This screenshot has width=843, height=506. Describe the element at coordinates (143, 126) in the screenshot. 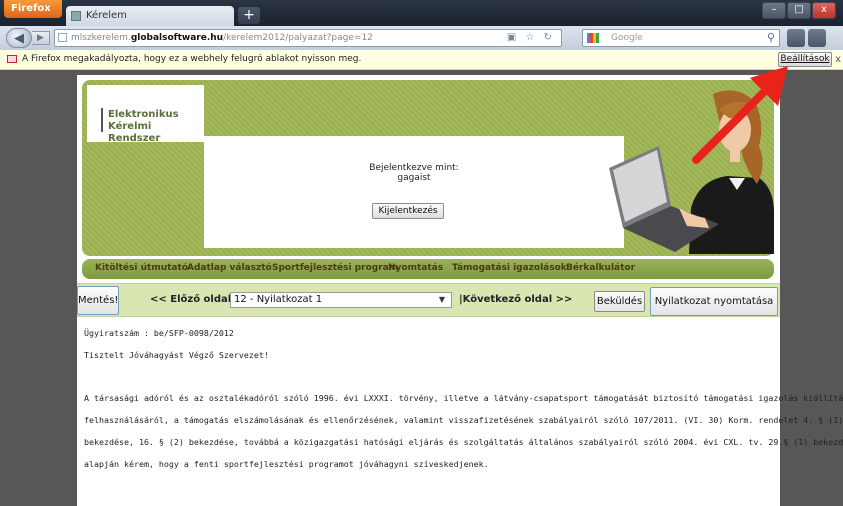

I see `logo-text: Elektronikus Kérelmi Rendszer` at that location.